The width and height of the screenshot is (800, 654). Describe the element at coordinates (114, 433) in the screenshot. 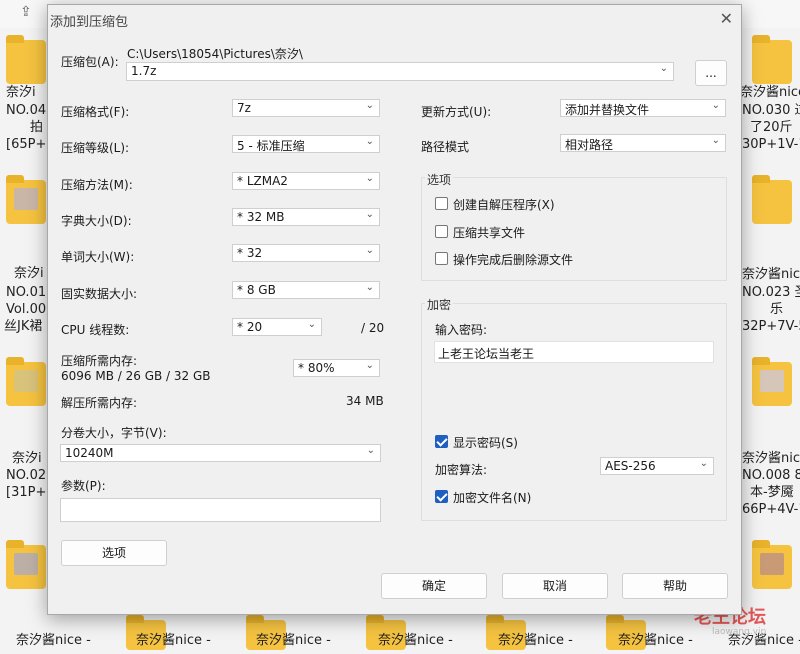

I see `split-label: 分卷大小，字节(V):` at that location.